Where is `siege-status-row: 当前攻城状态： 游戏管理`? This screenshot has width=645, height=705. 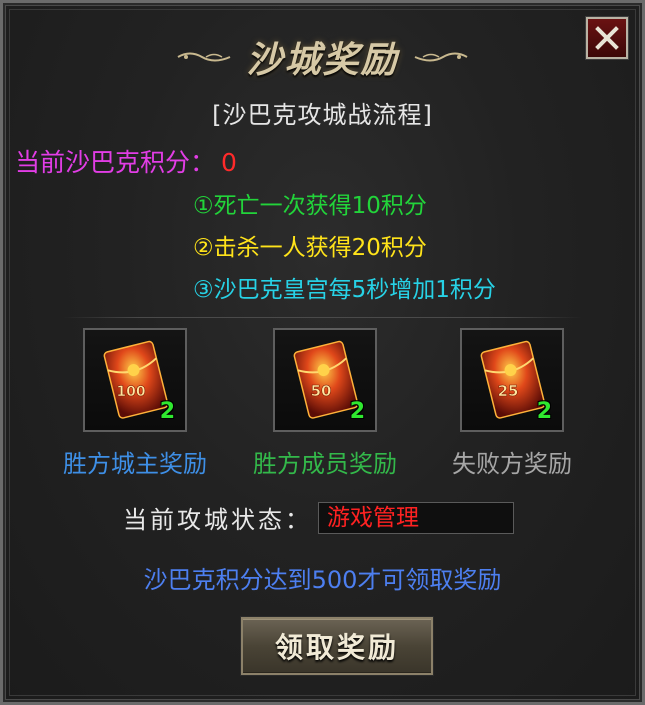 siege-status-row: 当前攻城状态： 游戏管理 is located at coordinates (318, 517).